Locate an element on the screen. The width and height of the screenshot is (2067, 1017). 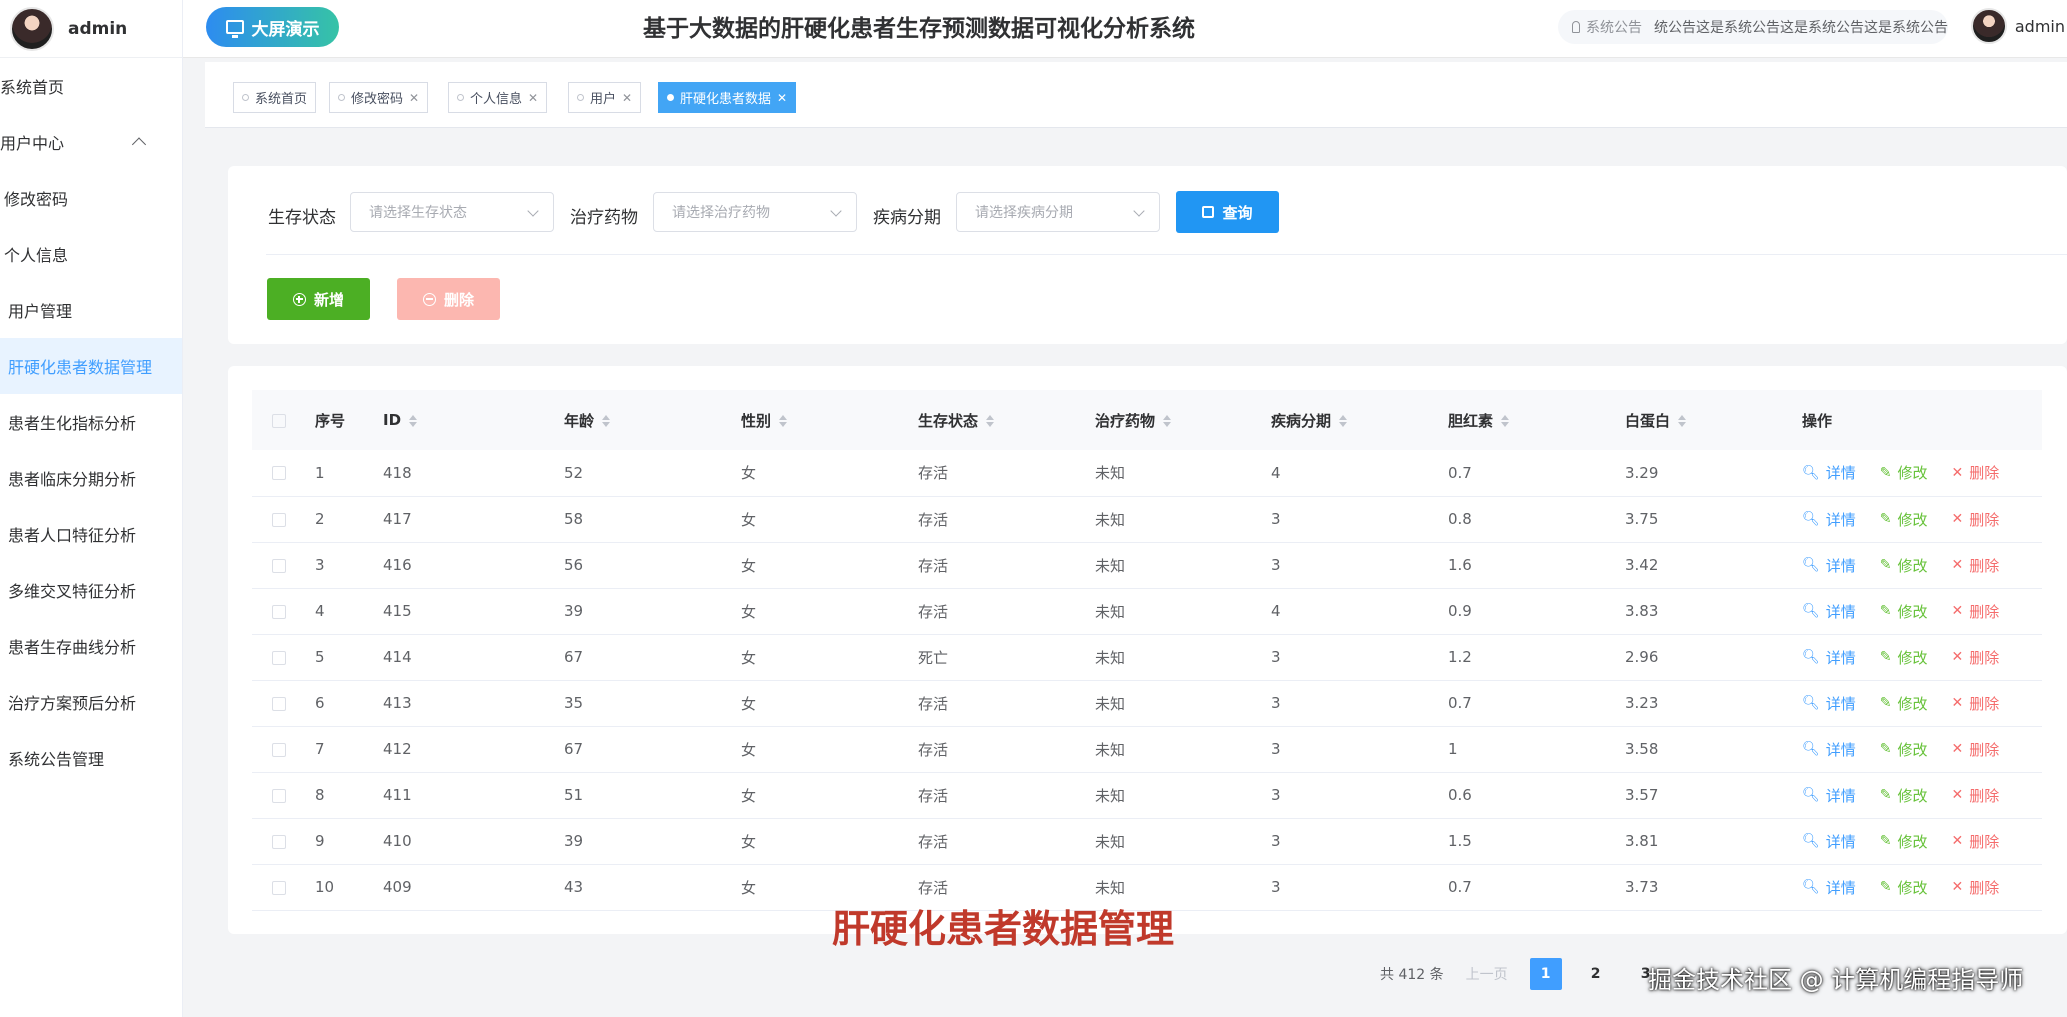
tag-4: 肝硬化患者数据 ✕ is located at coordinates (727, 97).